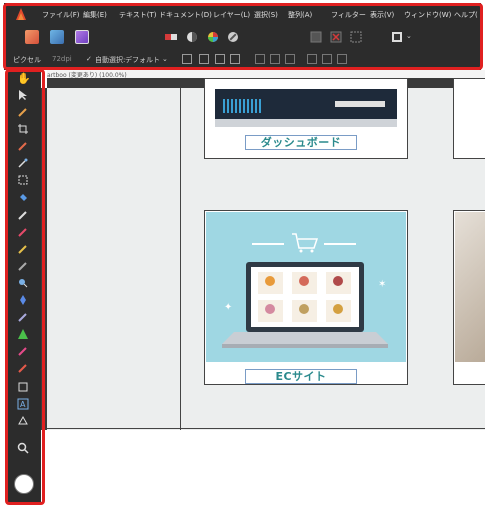  I want to click on menu-view: 表示(V), so click(382, 15).